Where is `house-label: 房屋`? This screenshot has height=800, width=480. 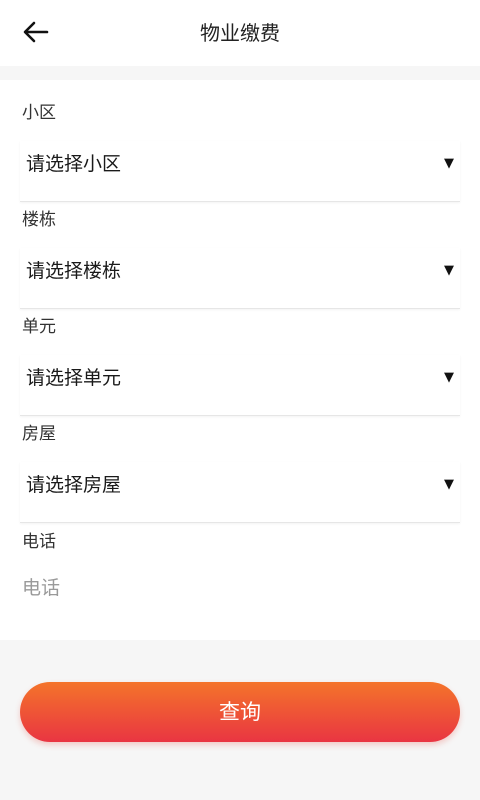
house-label: 房屋 is located at coordinates (39, 434).